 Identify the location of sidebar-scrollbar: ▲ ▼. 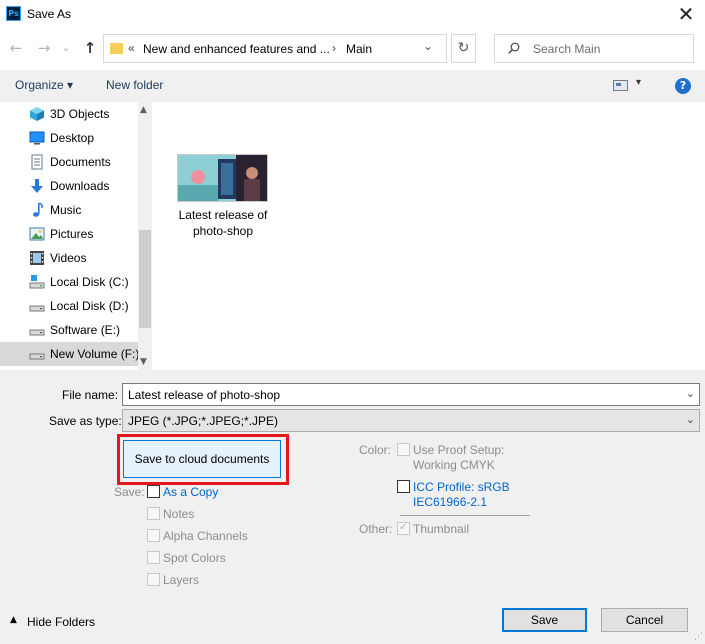
(145, 236).